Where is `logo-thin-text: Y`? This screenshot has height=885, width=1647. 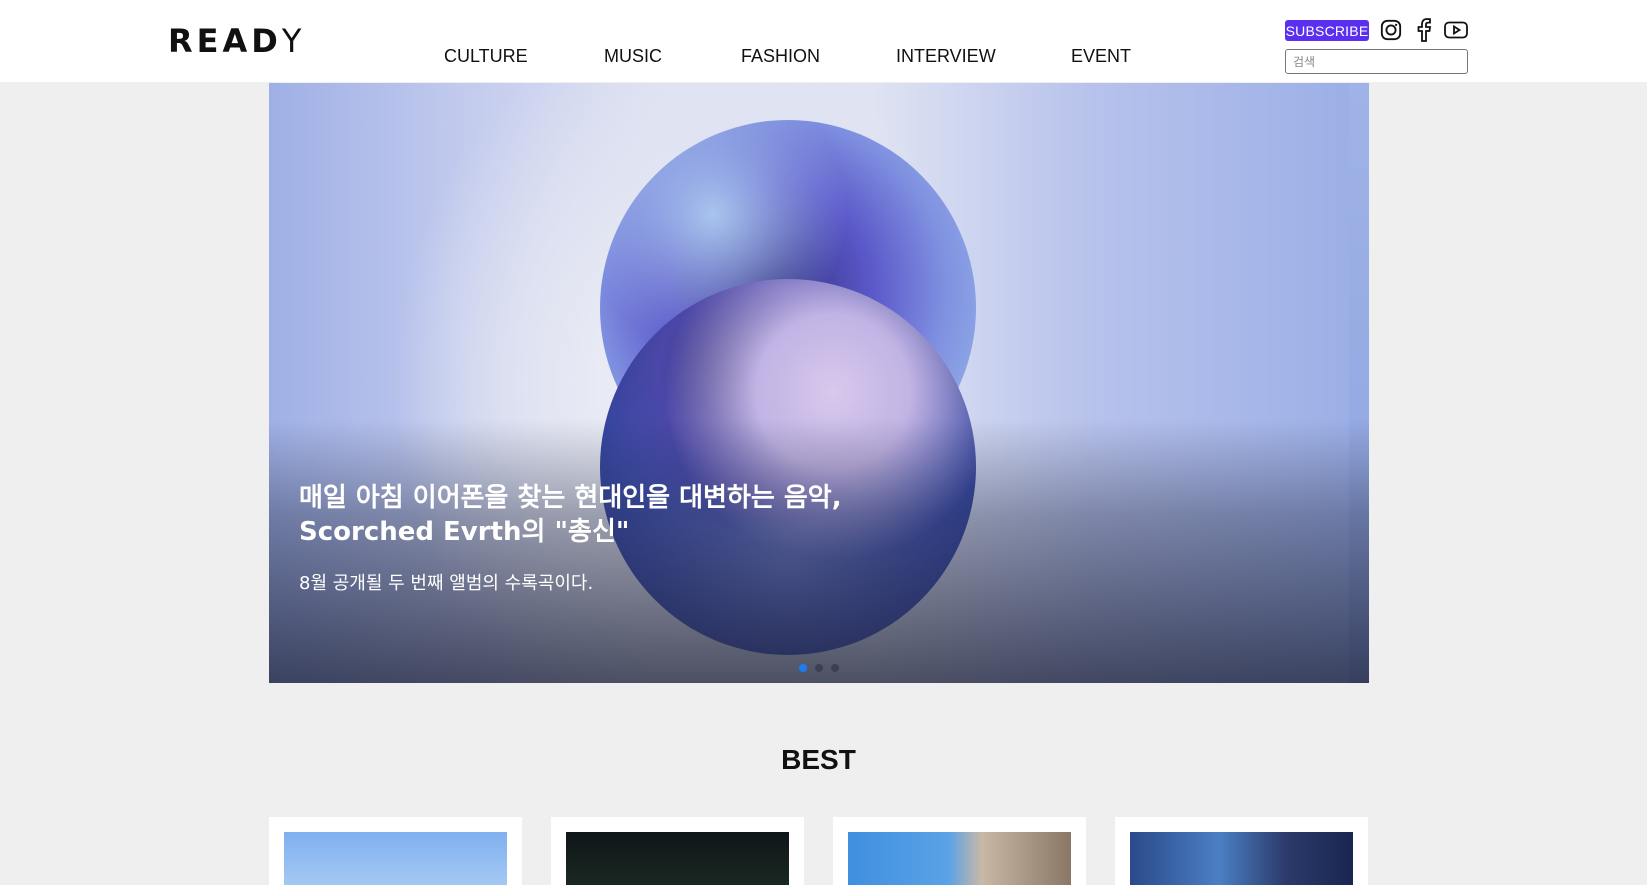 logo-thin-text: Y is located at coordinates (293, 41).